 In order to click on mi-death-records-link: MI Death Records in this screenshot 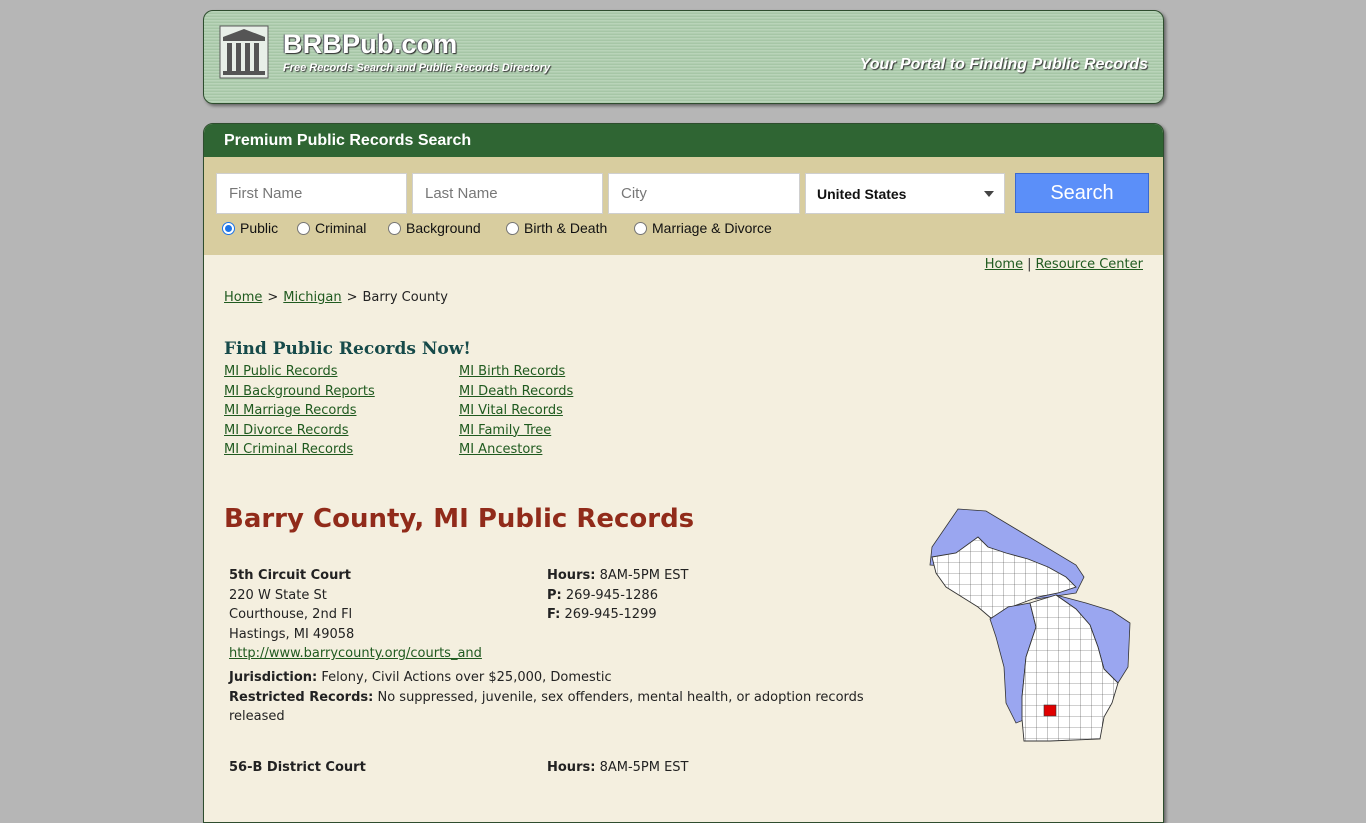, I will do `click(516, 391)`.